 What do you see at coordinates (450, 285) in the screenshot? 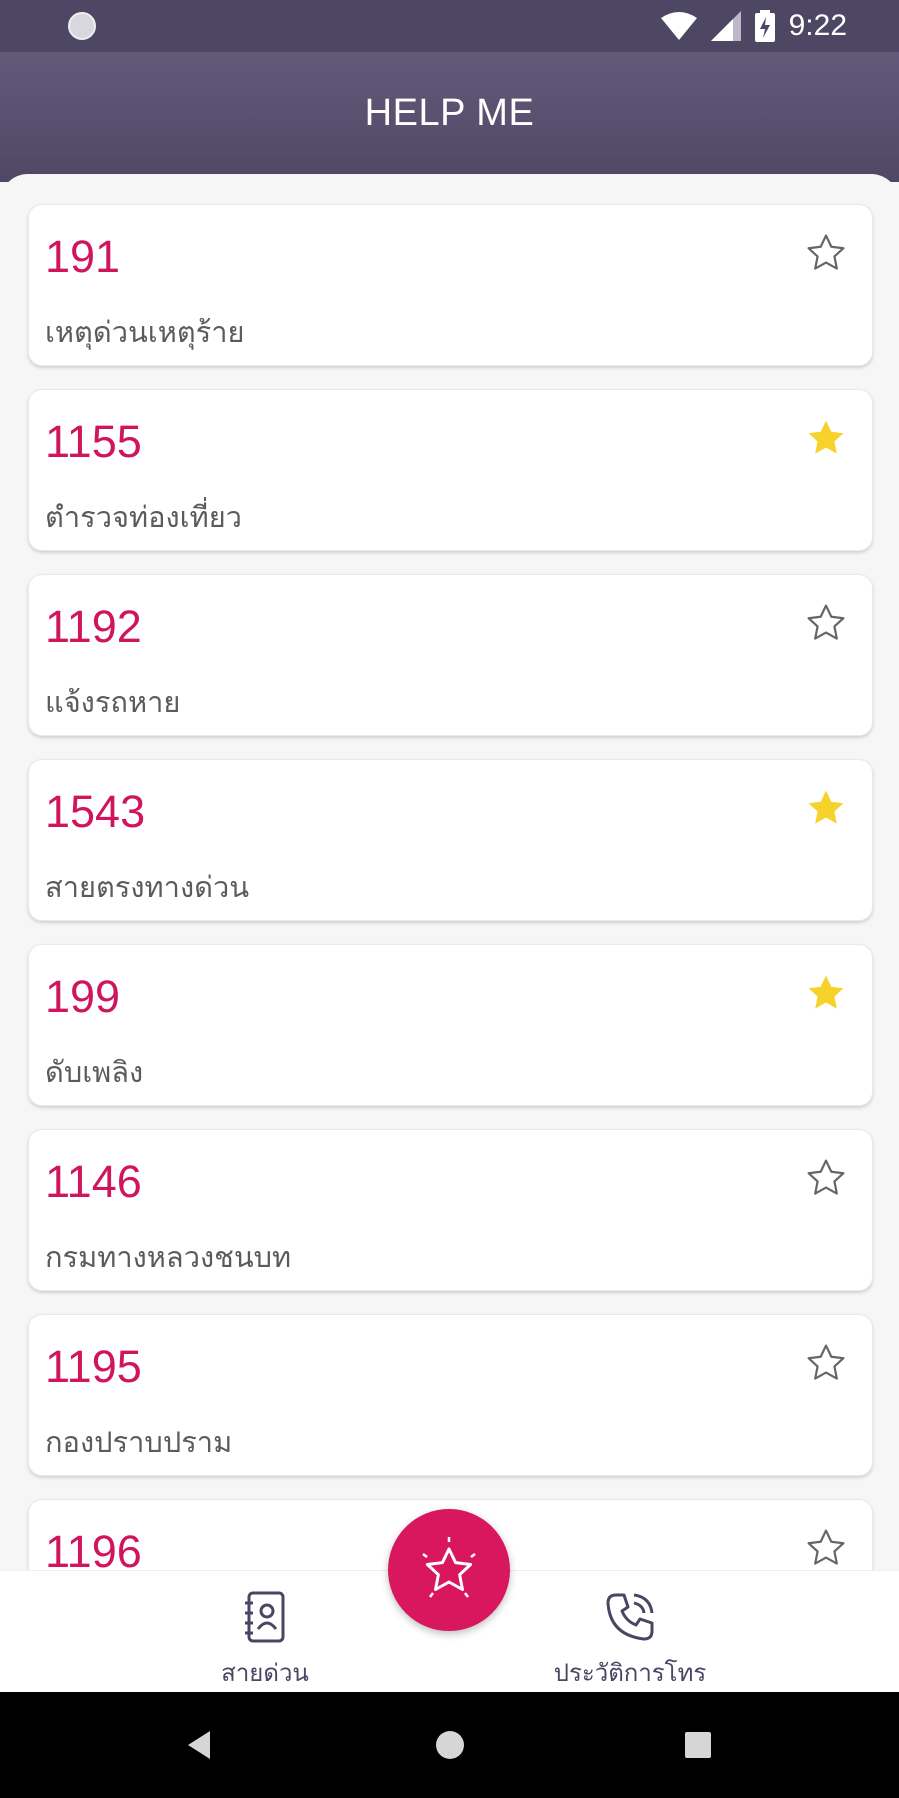
I see `hotline-card: 191 เหตุด่วนเหตุร้าย` at bounding box center [450, 285].